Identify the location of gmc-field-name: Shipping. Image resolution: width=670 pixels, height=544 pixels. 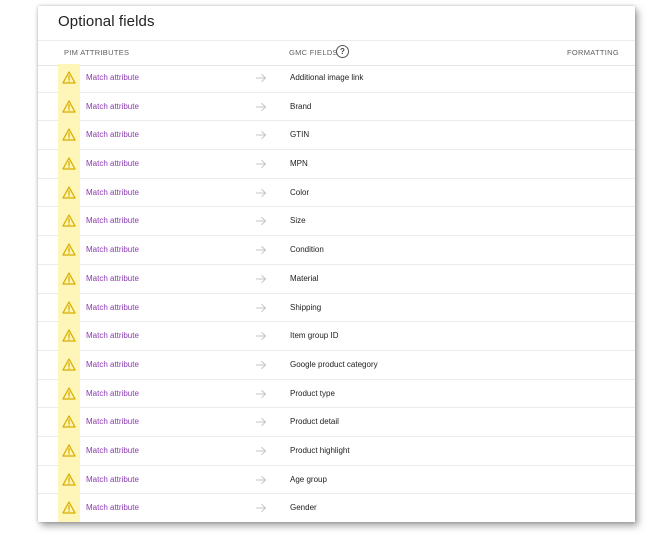
(306, 307).